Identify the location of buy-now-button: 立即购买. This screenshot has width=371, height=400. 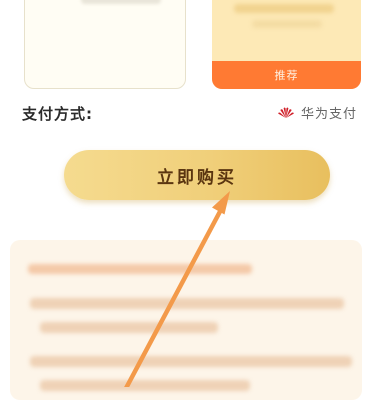
(197, 175).